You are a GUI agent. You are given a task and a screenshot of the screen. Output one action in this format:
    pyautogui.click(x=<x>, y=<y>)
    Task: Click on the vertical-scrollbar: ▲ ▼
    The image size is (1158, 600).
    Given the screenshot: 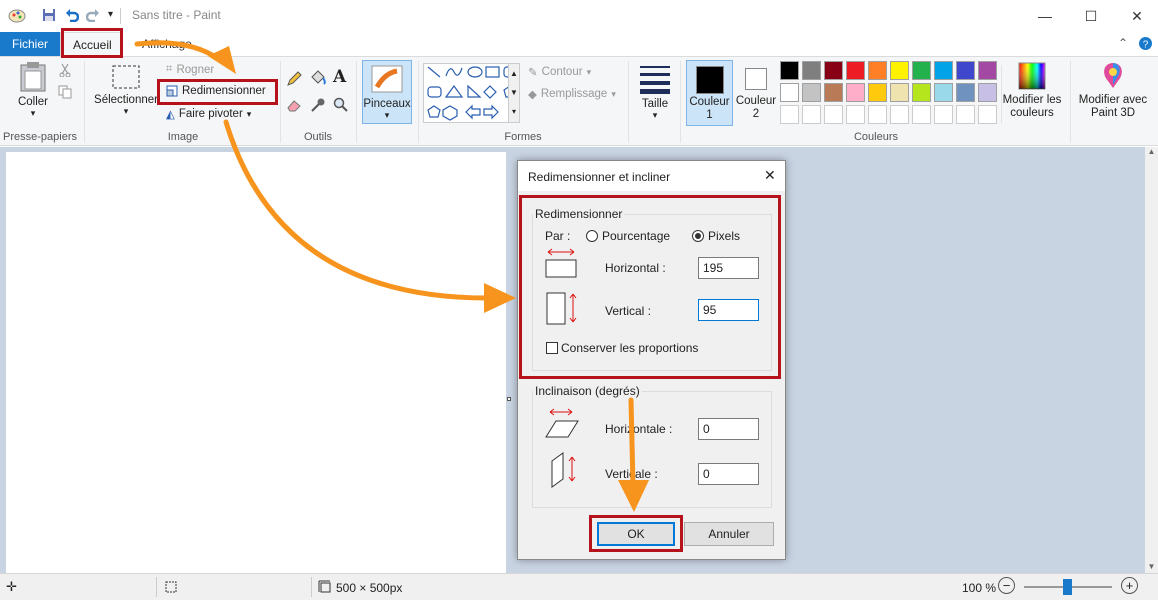 What is the action you would take?
    pyautogui.click(x=1151, y=360)
    